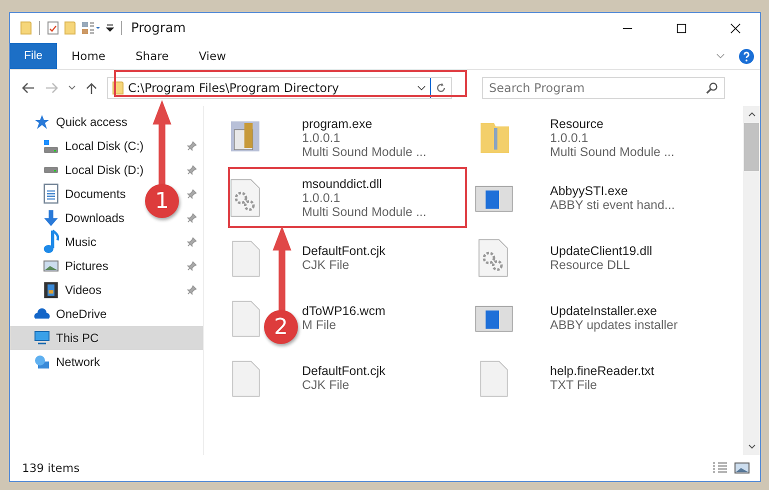  Describe the element at coordinates (681, 28) in the screenshot. I see `maximize-icon` at that location.